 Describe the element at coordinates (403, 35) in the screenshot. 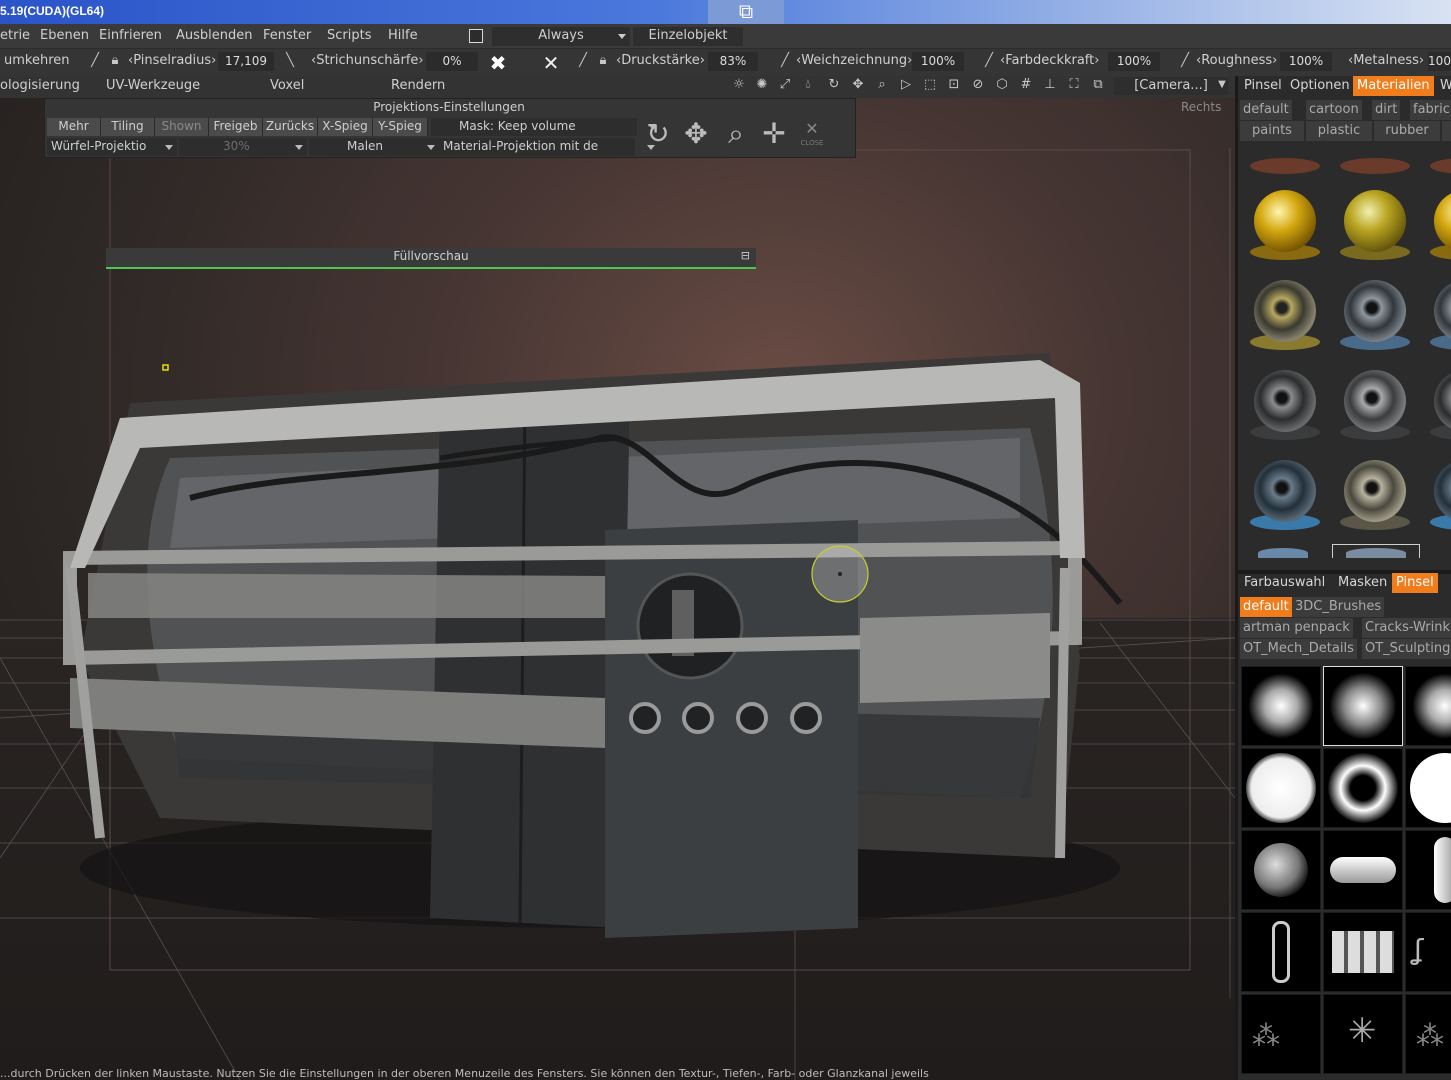

I see `menu-hilfe: Hilfe` at that location.